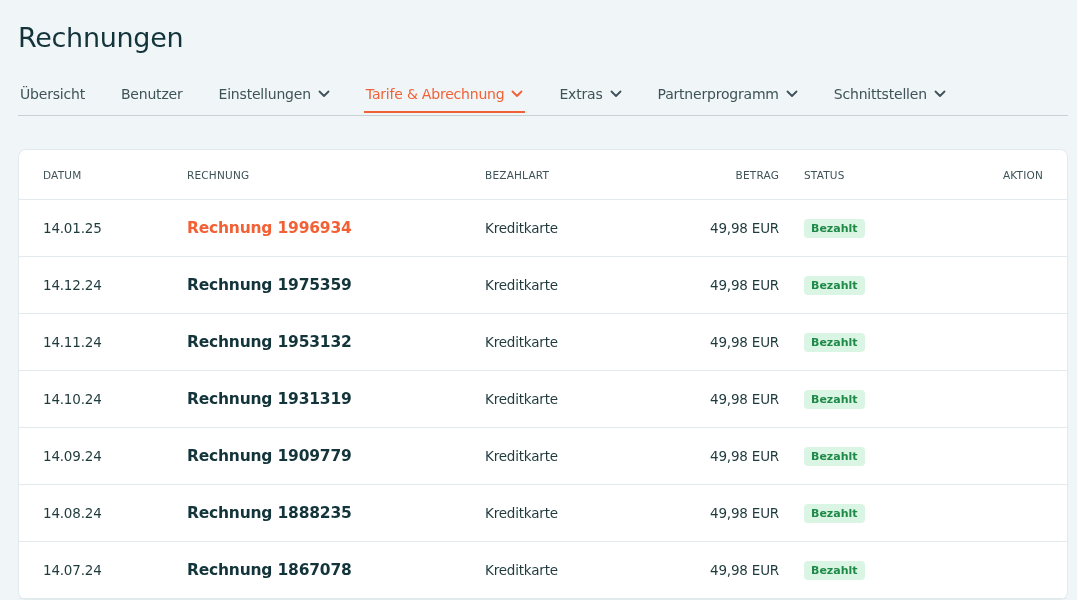 This screenshot has width=1077, height=600. What do you see at coordinates (518, 174) in the screenshot?
I see `column-header: BEZAHLART` at bounding box center [518, 174].